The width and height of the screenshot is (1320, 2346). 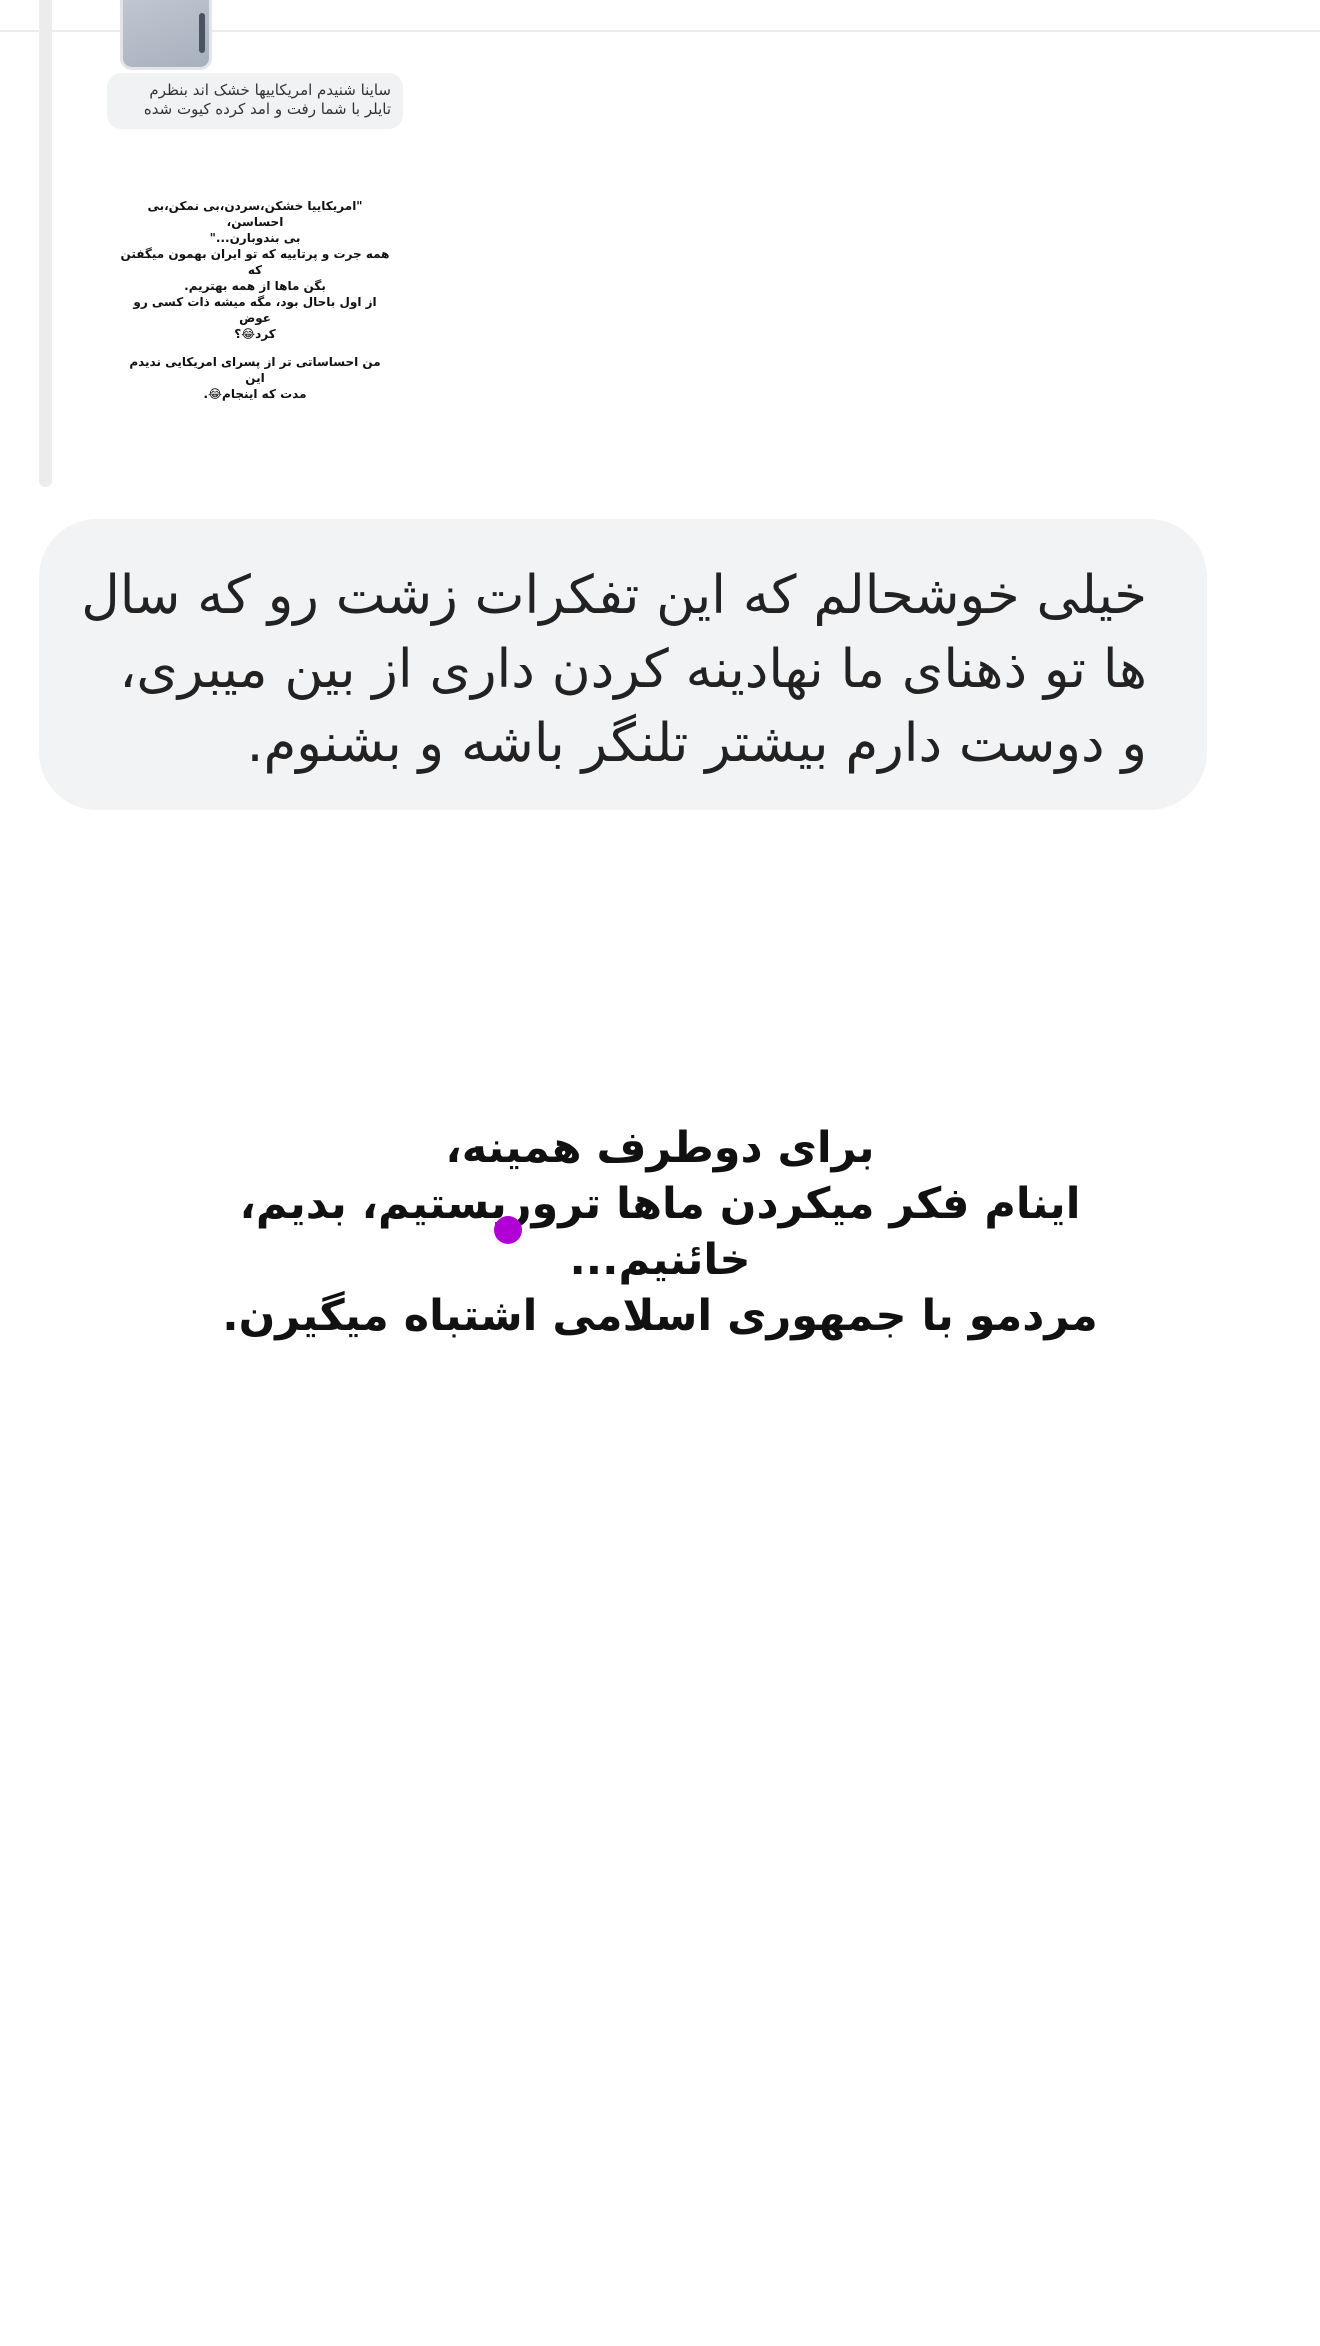 What do you see at coordinates (255, 286) in the screenshot?
I see `quoted-card-line: بگن ماها از همه بهتریم.` at bounding box center [255, 286].